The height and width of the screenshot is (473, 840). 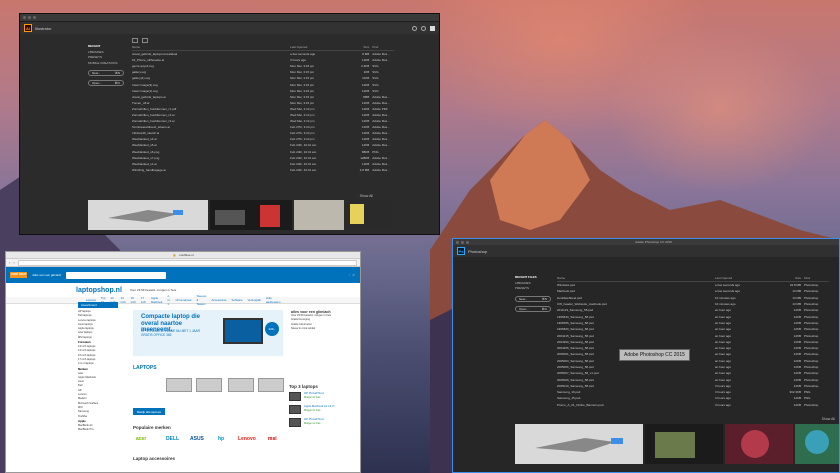 I want to click on stock-status: Morgen in huis, so click(x=312, y=423).